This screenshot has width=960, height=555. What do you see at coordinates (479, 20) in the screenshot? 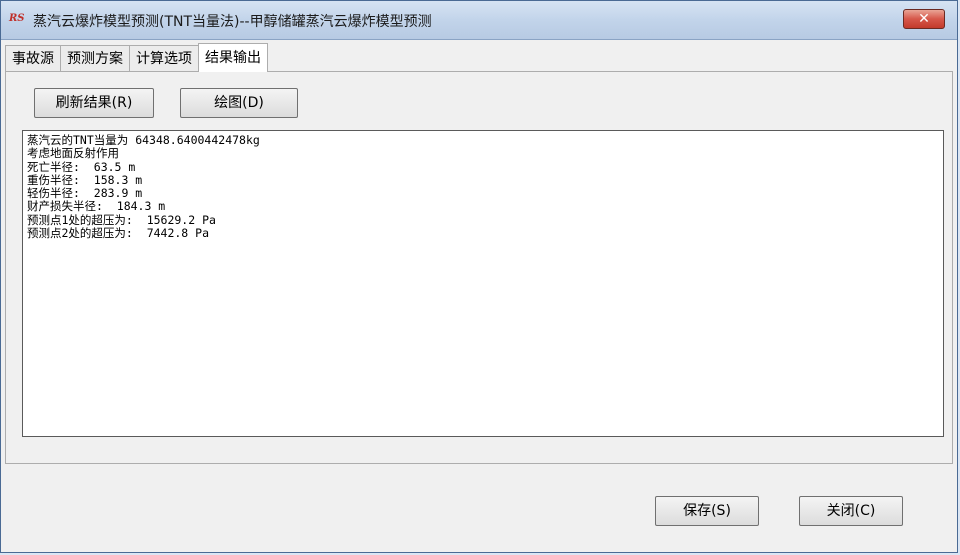
I see `title-bar: RS 蒸汽云爆炸模型预测(TNT当量法)--甲醇储罐蒸汽云爆炸模型预测 ✕` at bounding box center [479, 20].